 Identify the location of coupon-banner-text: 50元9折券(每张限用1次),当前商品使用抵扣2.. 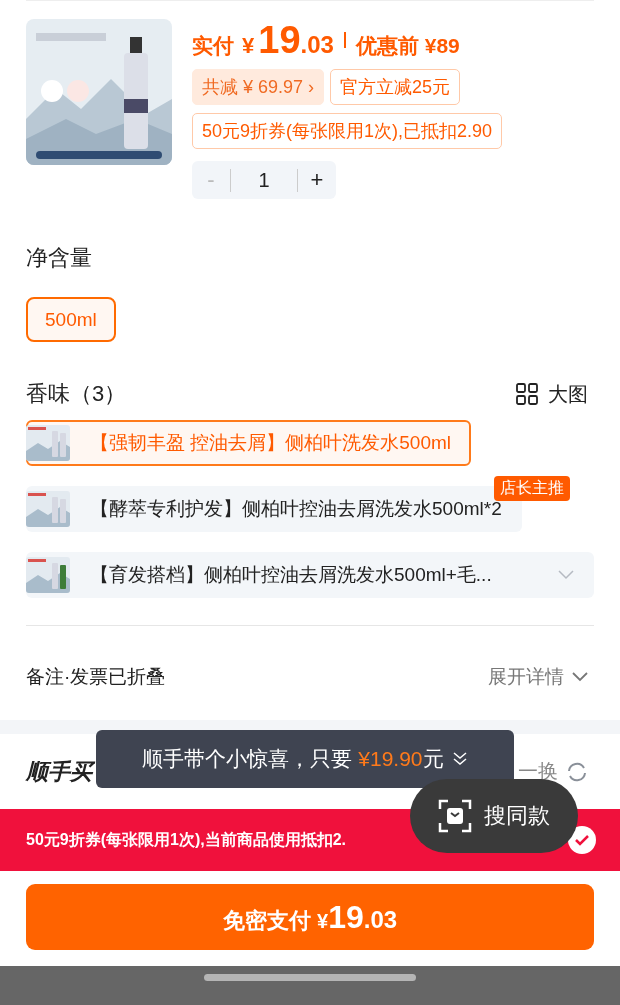
(186, 839).